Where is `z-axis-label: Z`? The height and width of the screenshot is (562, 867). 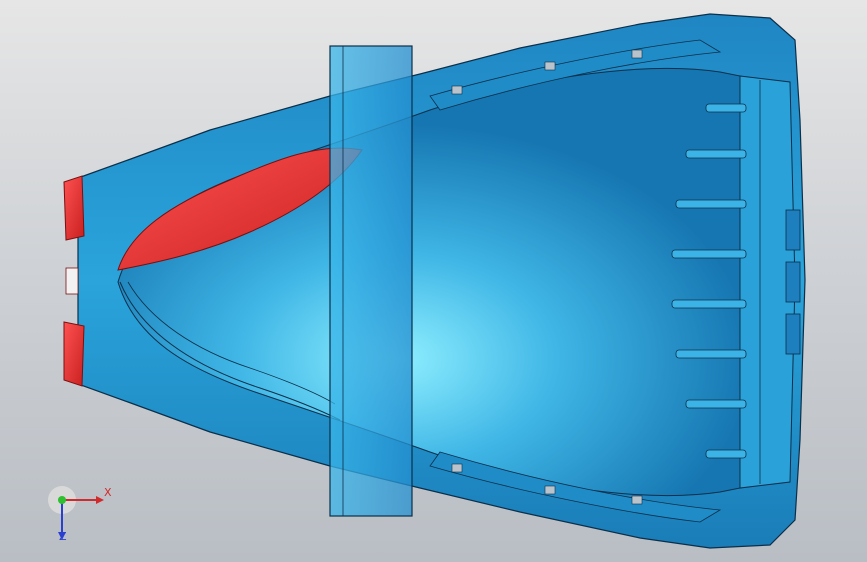 z-axis-label: Z is located at coordinates (63, 536).